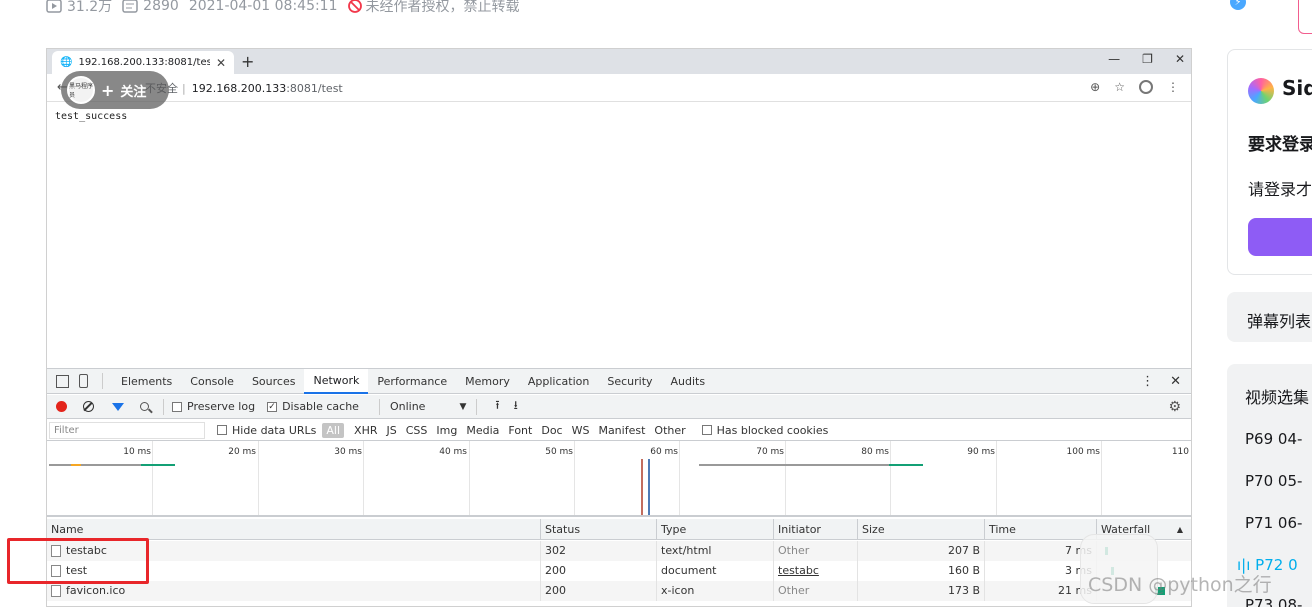  I want to click on lightning-icon: ⚡, so click(1238, 5).